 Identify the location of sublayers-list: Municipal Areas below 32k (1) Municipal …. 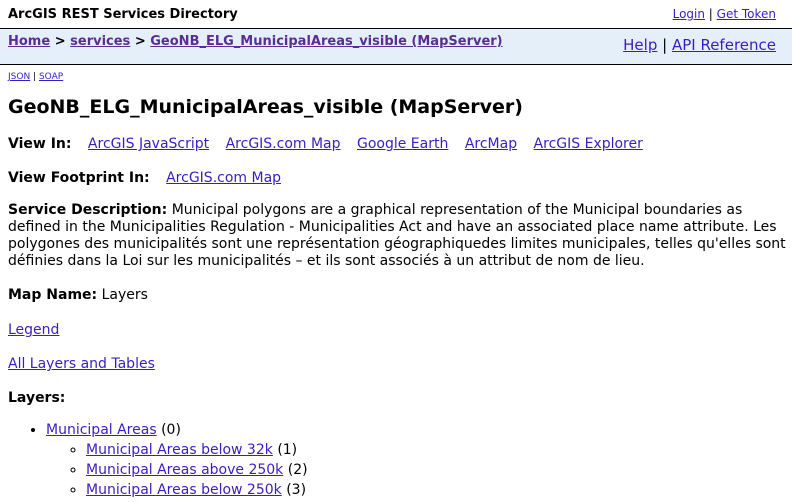
(419, 470).